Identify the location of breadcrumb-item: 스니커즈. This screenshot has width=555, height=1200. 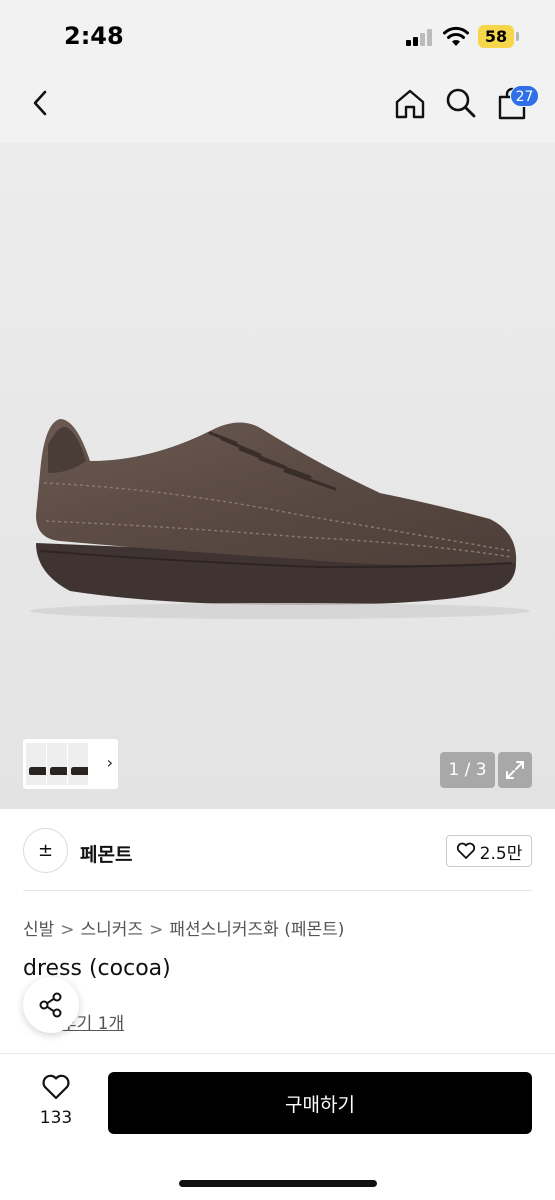
(112, 930).